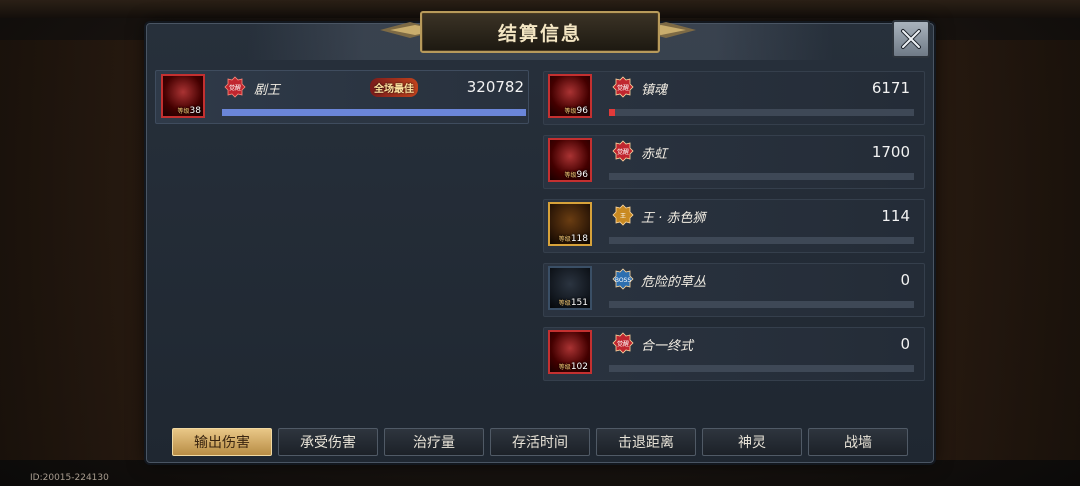 The width and height of the screenshot is (1080, 486). What do you see at coordinates (69, 478) in the screenshot?
I see `footer-id: ID:20015-224130` at bounding box center [69, 478].